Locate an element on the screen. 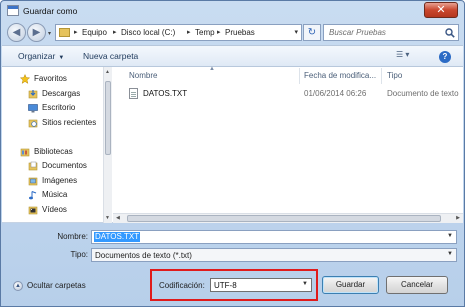 Image resolution: width=465 pixels, height=307 pixels. escritorio-label: Escritorio is located at coordinates (59, 107).